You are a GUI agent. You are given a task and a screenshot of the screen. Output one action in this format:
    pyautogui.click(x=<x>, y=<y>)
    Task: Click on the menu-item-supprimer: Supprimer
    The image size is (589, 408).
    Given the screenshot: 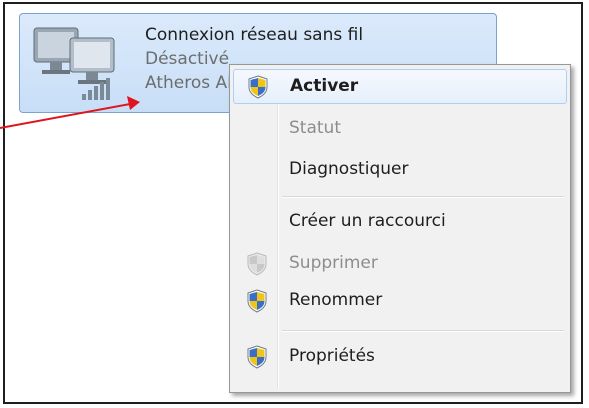 What is the action you would take?
    pyautogui.click(x=400, y=263)
    